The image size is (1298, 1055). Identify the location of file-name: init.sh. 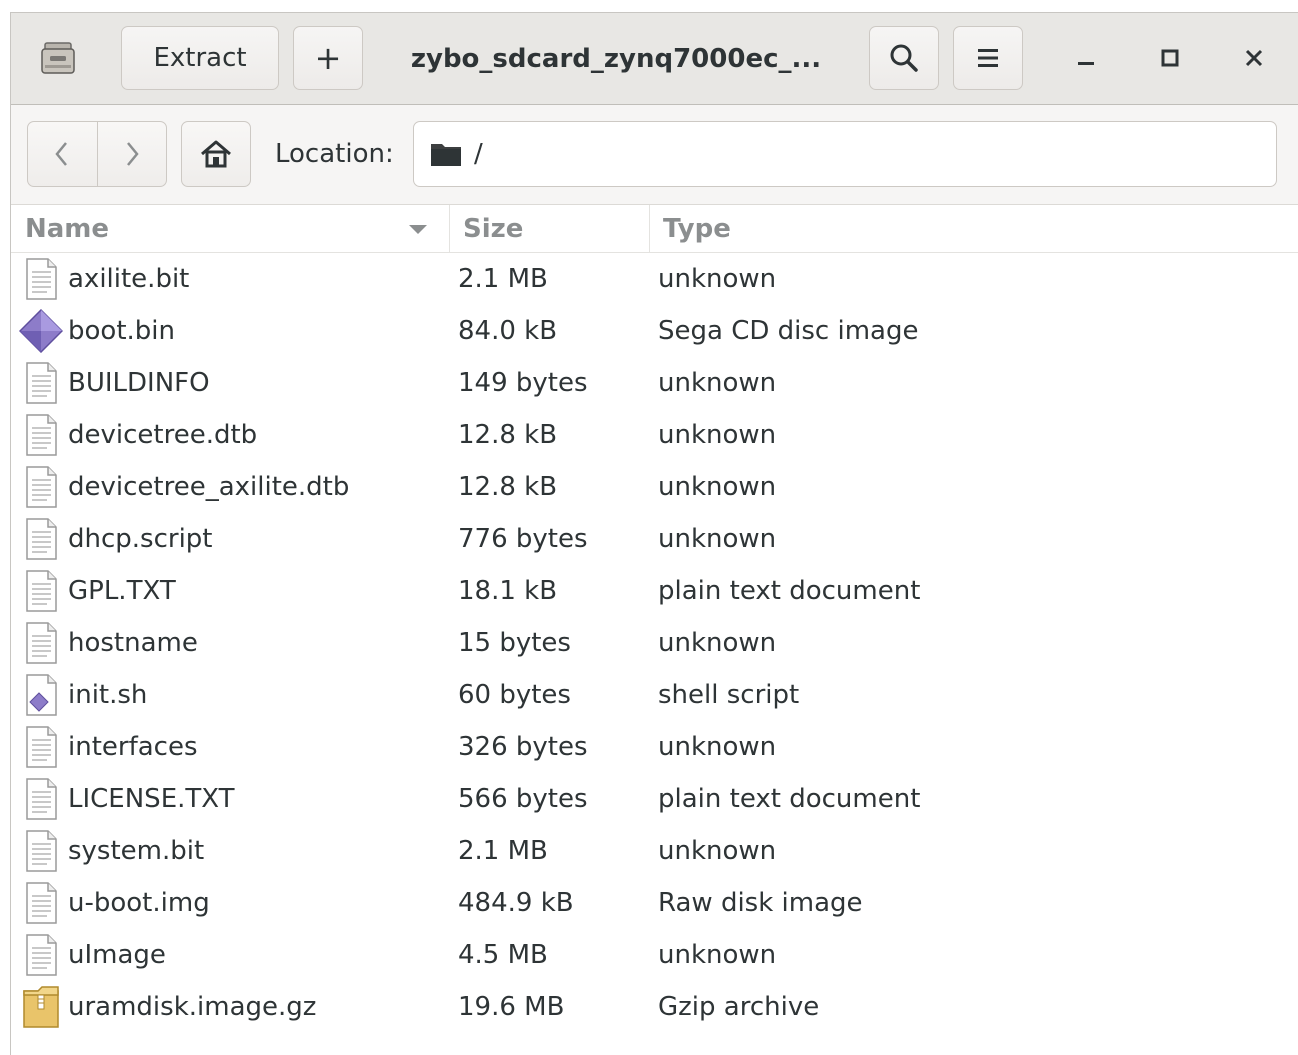
(108, 695).